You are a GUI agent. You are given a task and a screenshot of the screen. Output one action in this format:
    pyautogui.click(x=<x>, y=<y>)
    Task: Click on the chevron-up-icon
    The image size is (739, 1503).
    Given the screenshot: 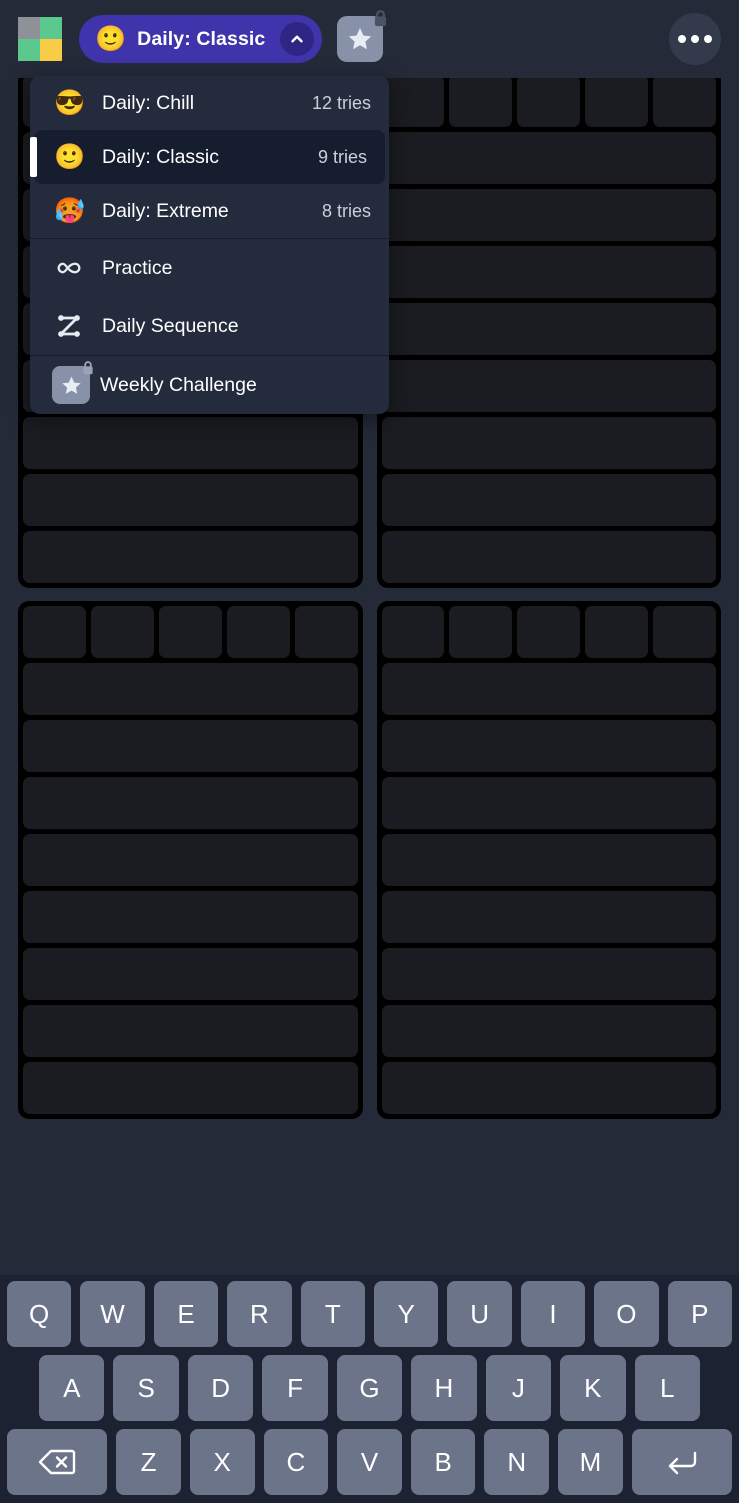 What is the action you would take?
    pyautogui.click(x=297, y=39)
    